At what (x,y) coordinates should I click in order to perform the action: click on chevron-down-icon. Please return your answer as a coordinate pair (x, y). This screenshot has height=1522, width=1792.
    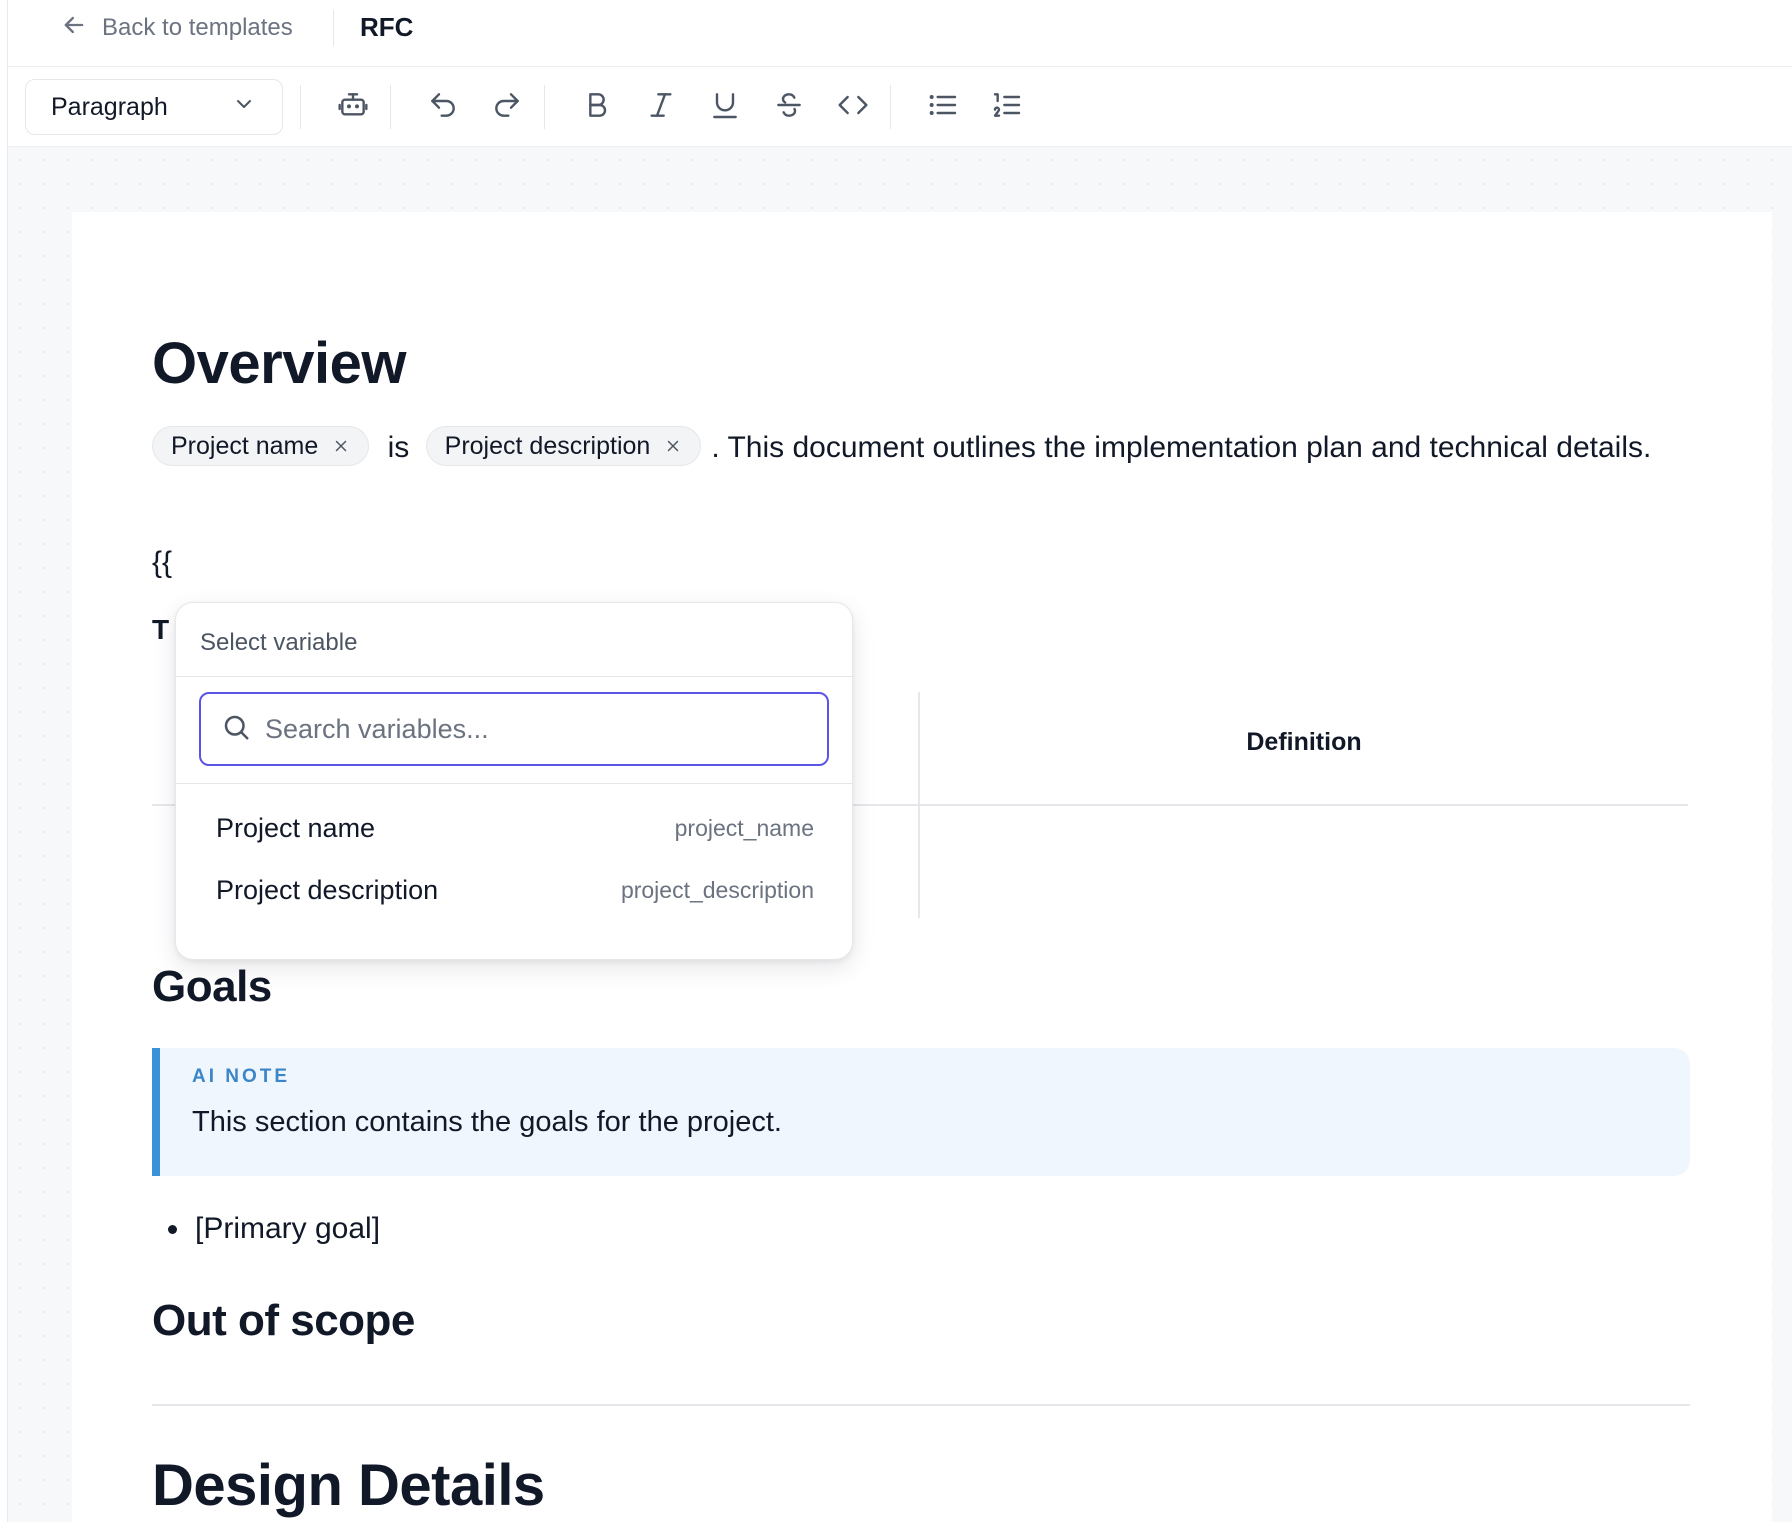
    Looking at the image, I should click on (244, 107).